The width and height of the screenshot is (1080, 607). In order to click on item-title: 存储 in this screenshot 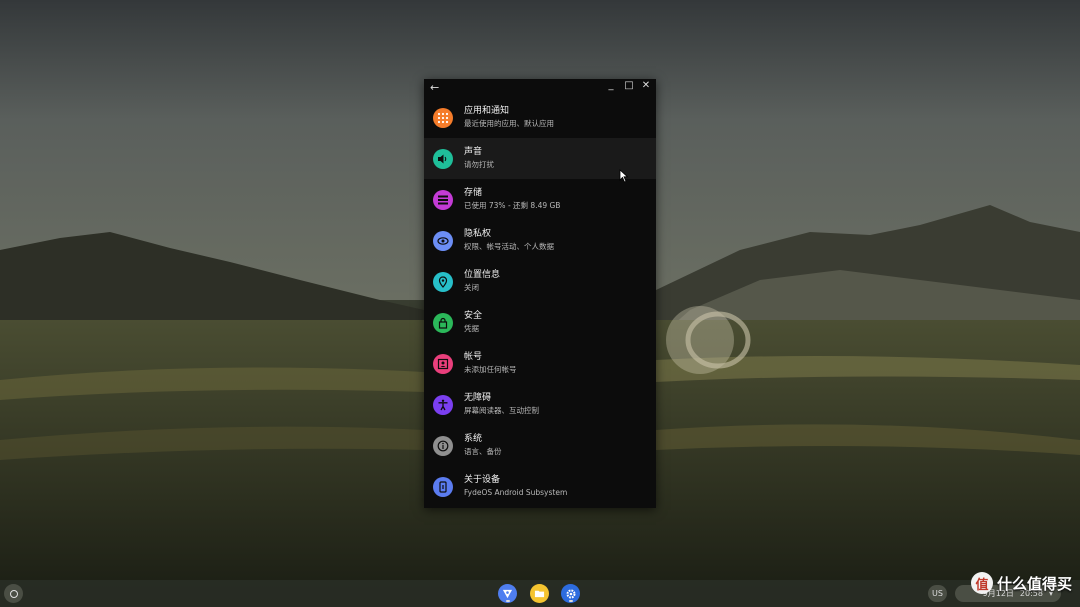, I will do `click(473, 193)`.